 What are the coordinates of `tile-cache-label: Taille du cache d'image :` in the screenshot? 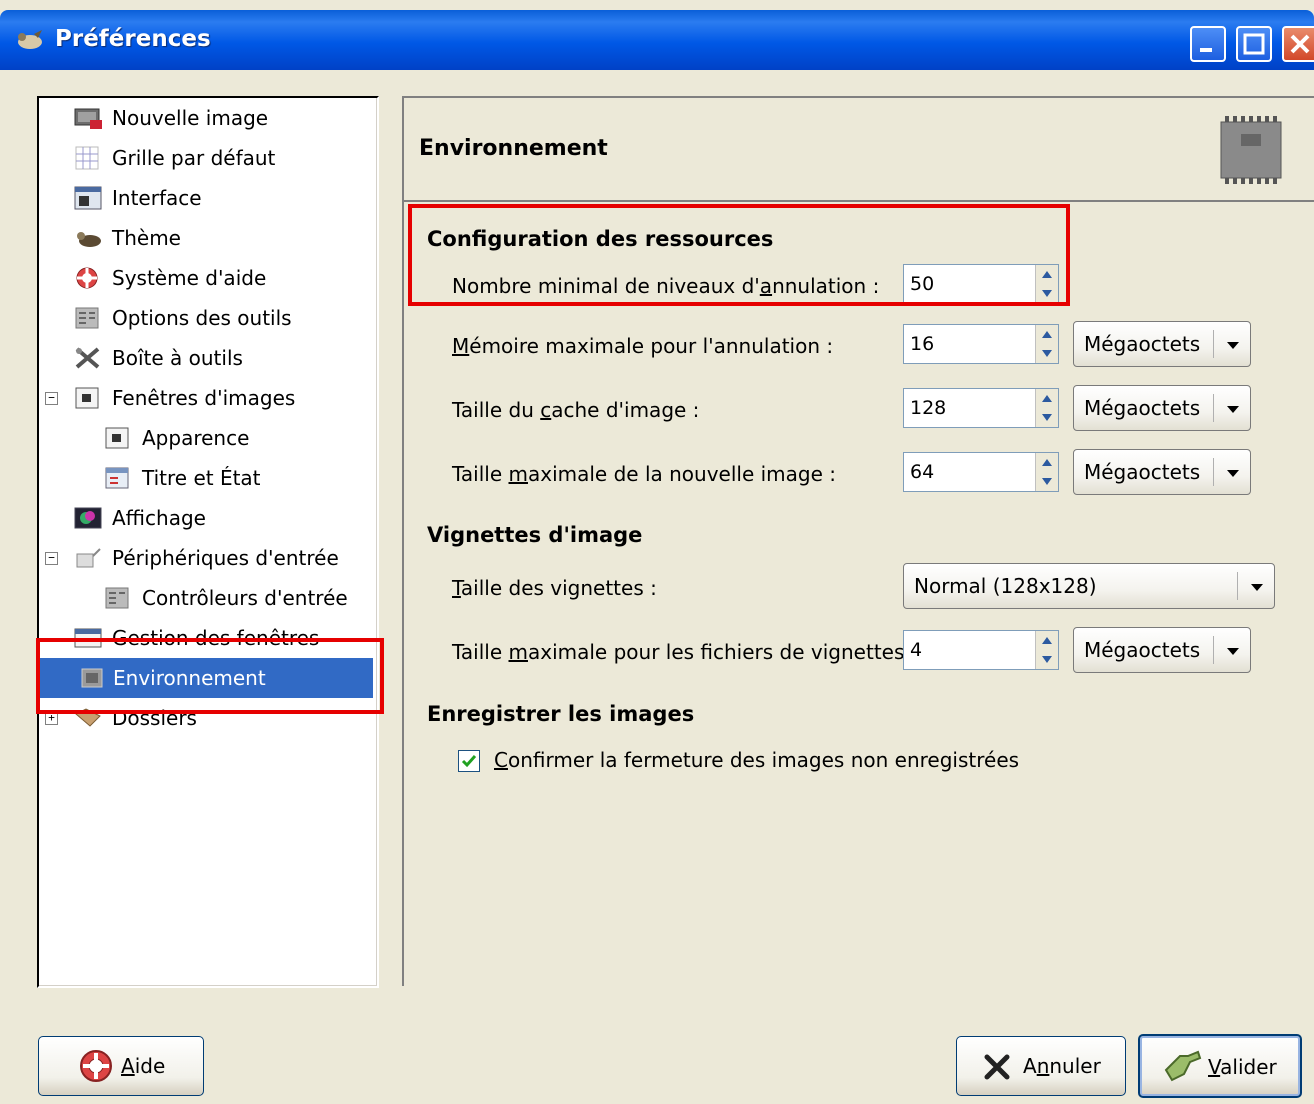 It's located at (576, 410).